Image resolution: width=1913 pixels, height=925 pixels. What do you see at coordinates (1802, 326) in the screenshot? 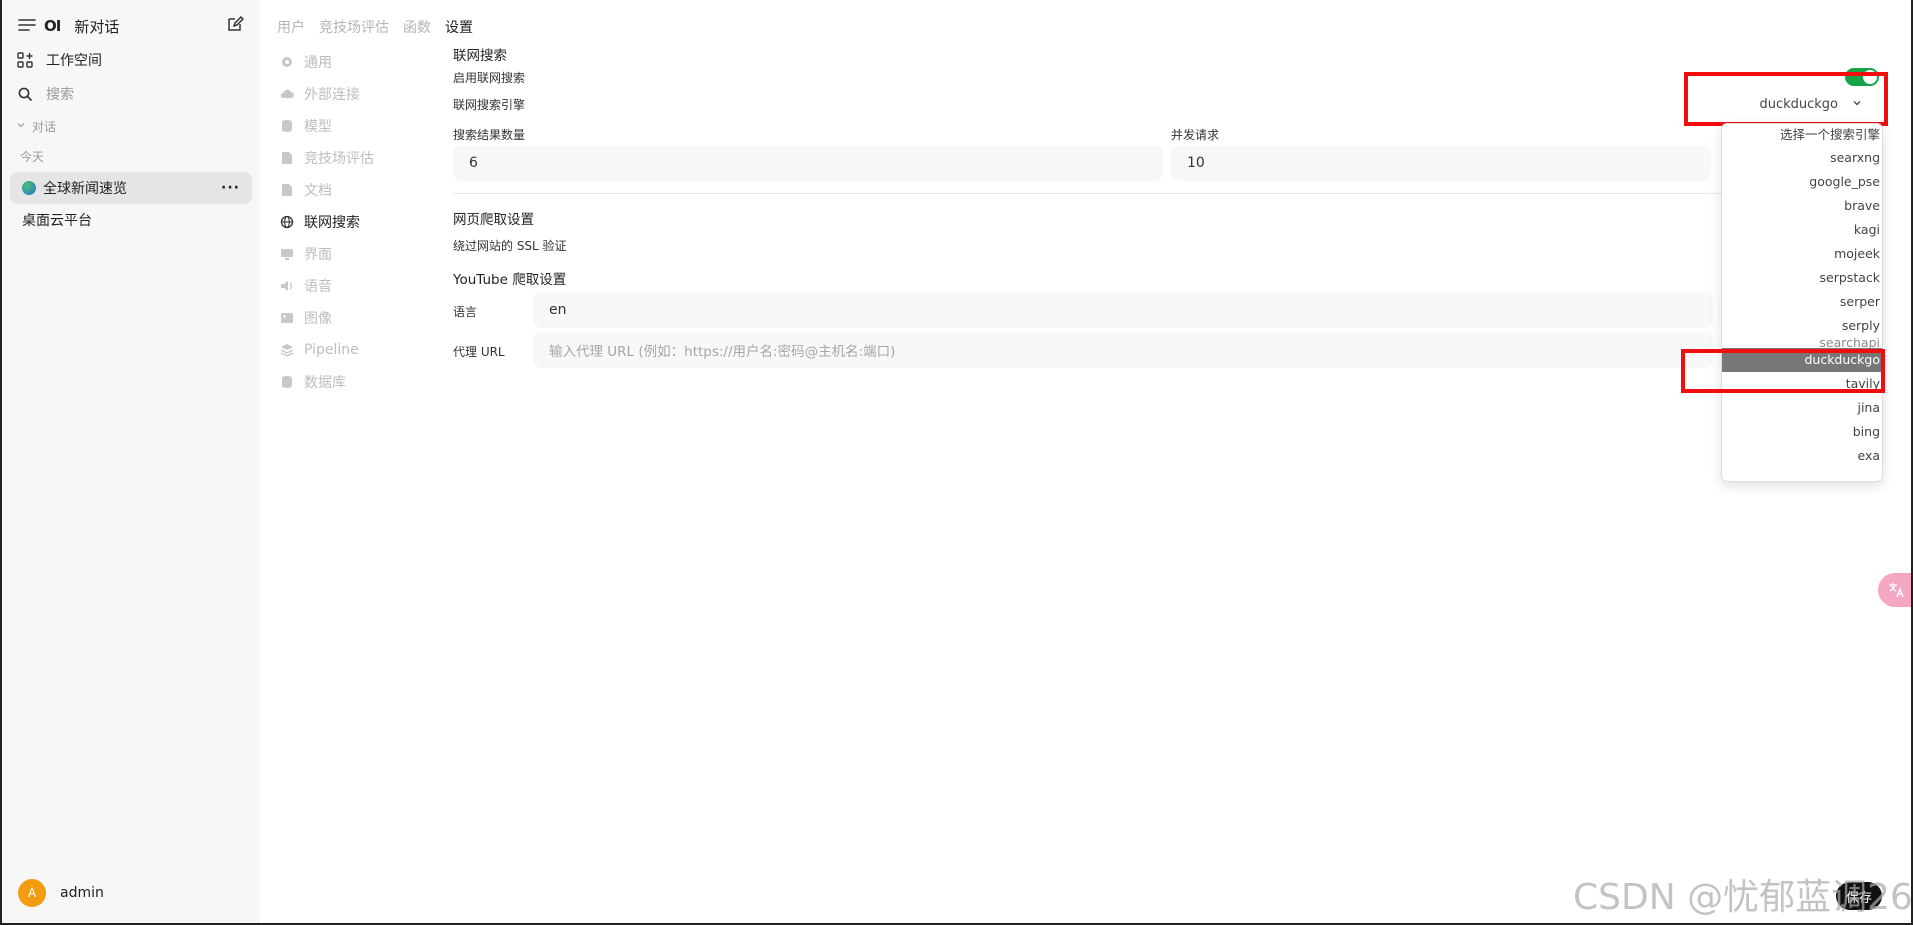
I see `dropdown-option: serply` at bounding box center [1802, 326].